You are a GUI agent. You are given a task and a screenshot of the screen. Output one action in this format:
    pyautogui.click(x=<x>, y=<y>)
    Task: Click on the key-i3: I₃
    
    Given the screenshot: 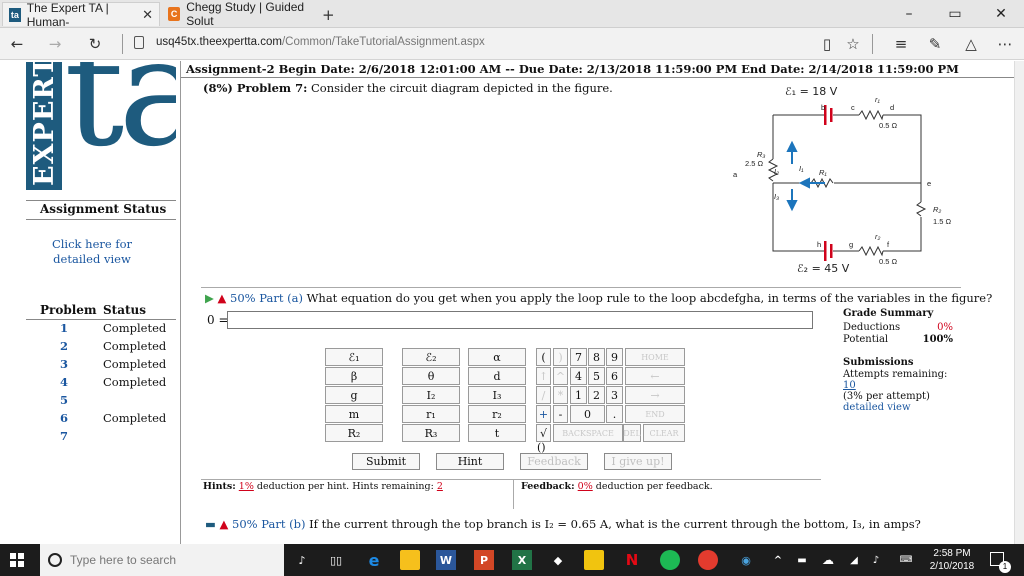 What is the action you would take?
    pyautogui.click(x=497, y=395)
    